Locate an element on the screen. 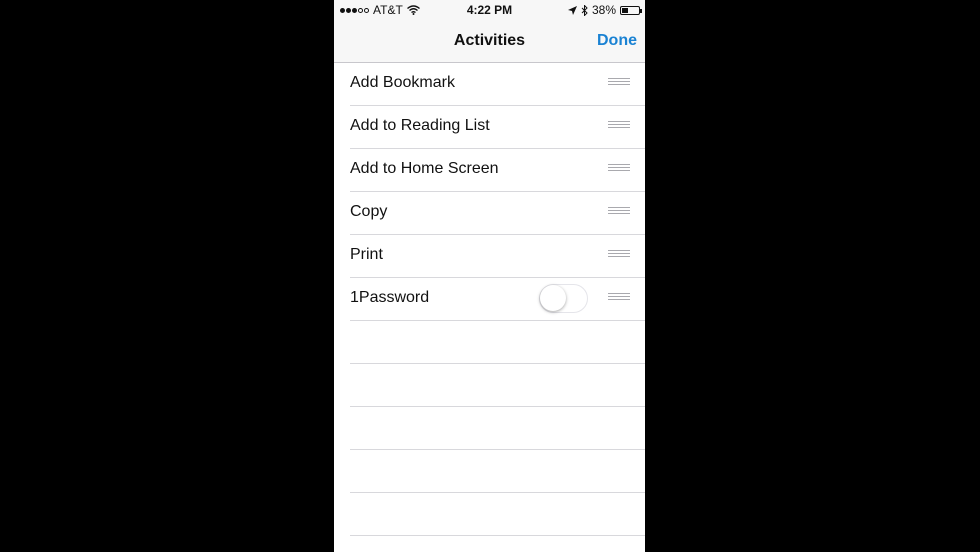 The height and width of the screenshot is (552, 980). activity-row: 1Password is located at coordinates (497, 299).